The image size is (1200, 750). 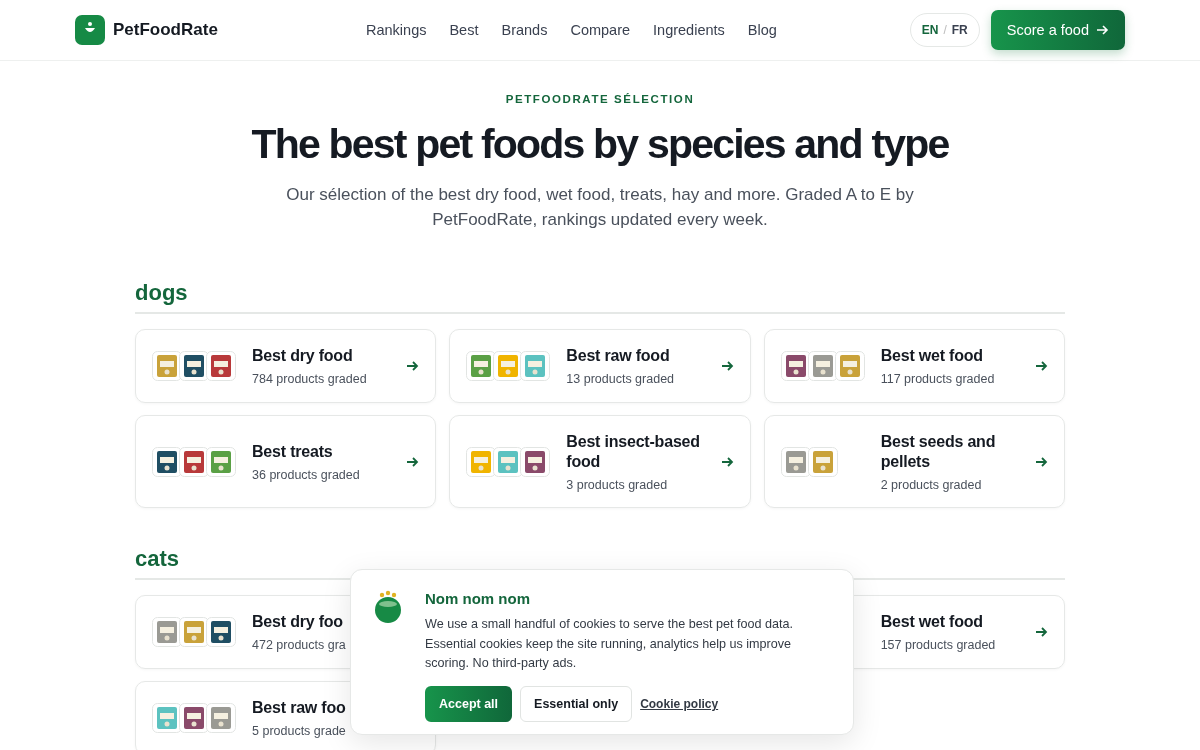 What do you see at coordinates (930, 30) in the screenshot?
I see `language-option: EN` at bounding box center [930, 30].